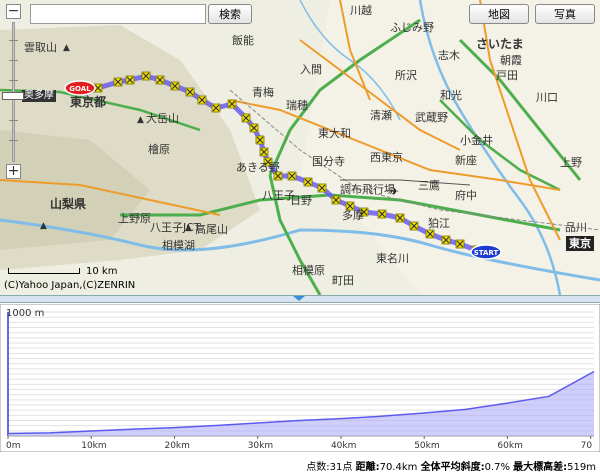  Describe the element at coordinates (439, 223) in the screenshot. I see `label-komae: 狛江` at that location.